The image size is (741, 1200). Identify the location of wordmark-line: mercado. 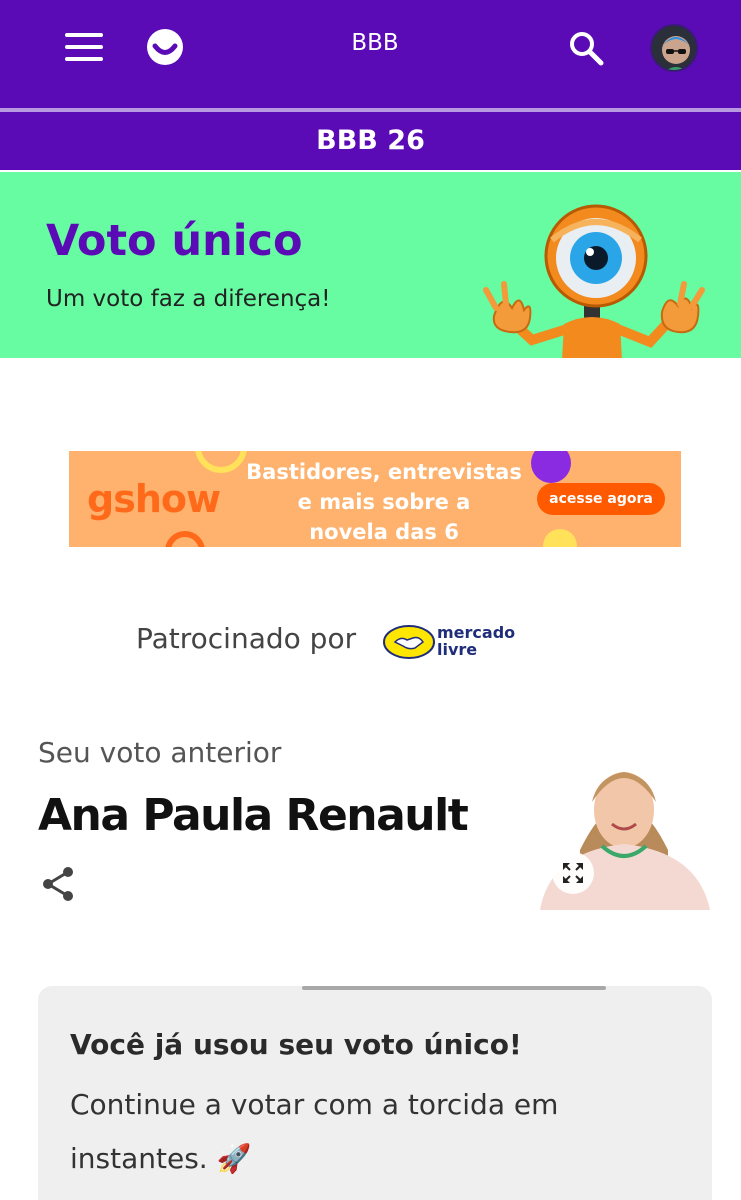
(476, 632).